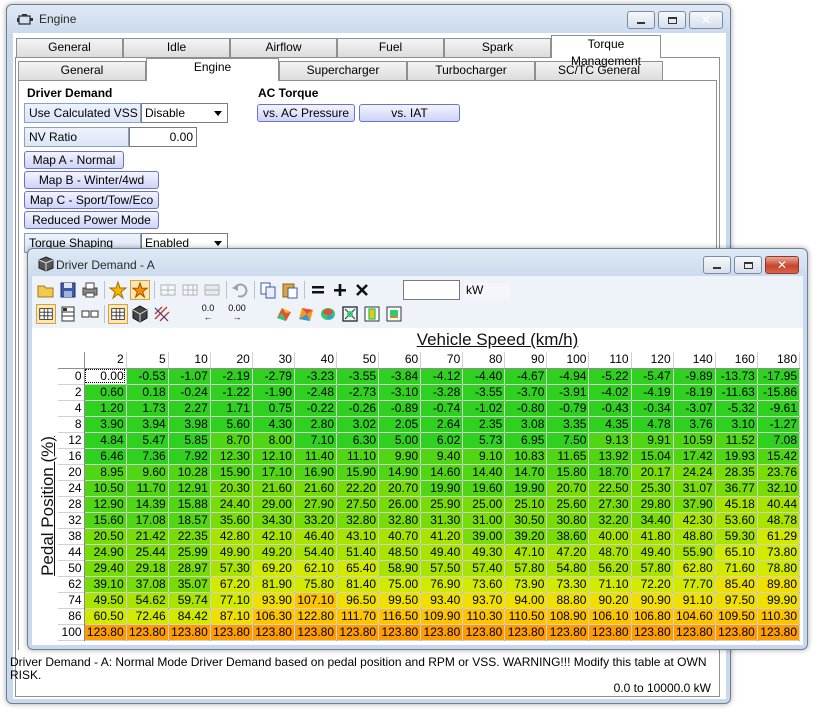 This screenshot has height=712, width=820. I want to click on table-cell: 72.20, so click(652, 584).